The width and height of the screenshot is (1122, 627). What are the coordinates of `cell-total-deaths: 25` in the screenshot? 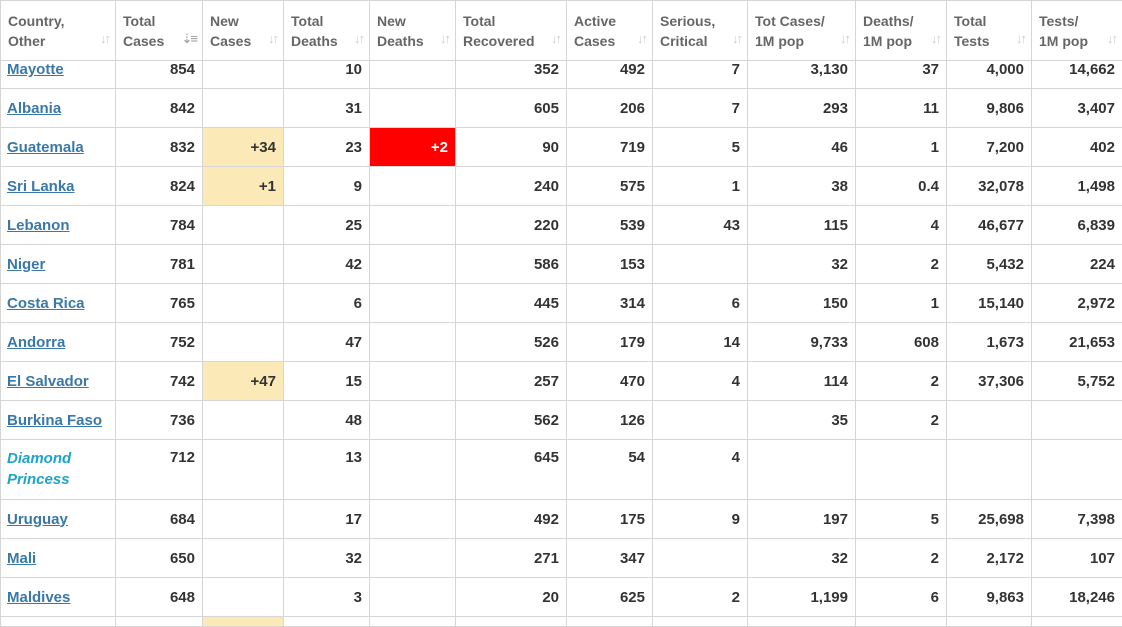 It's located at (327, 225).